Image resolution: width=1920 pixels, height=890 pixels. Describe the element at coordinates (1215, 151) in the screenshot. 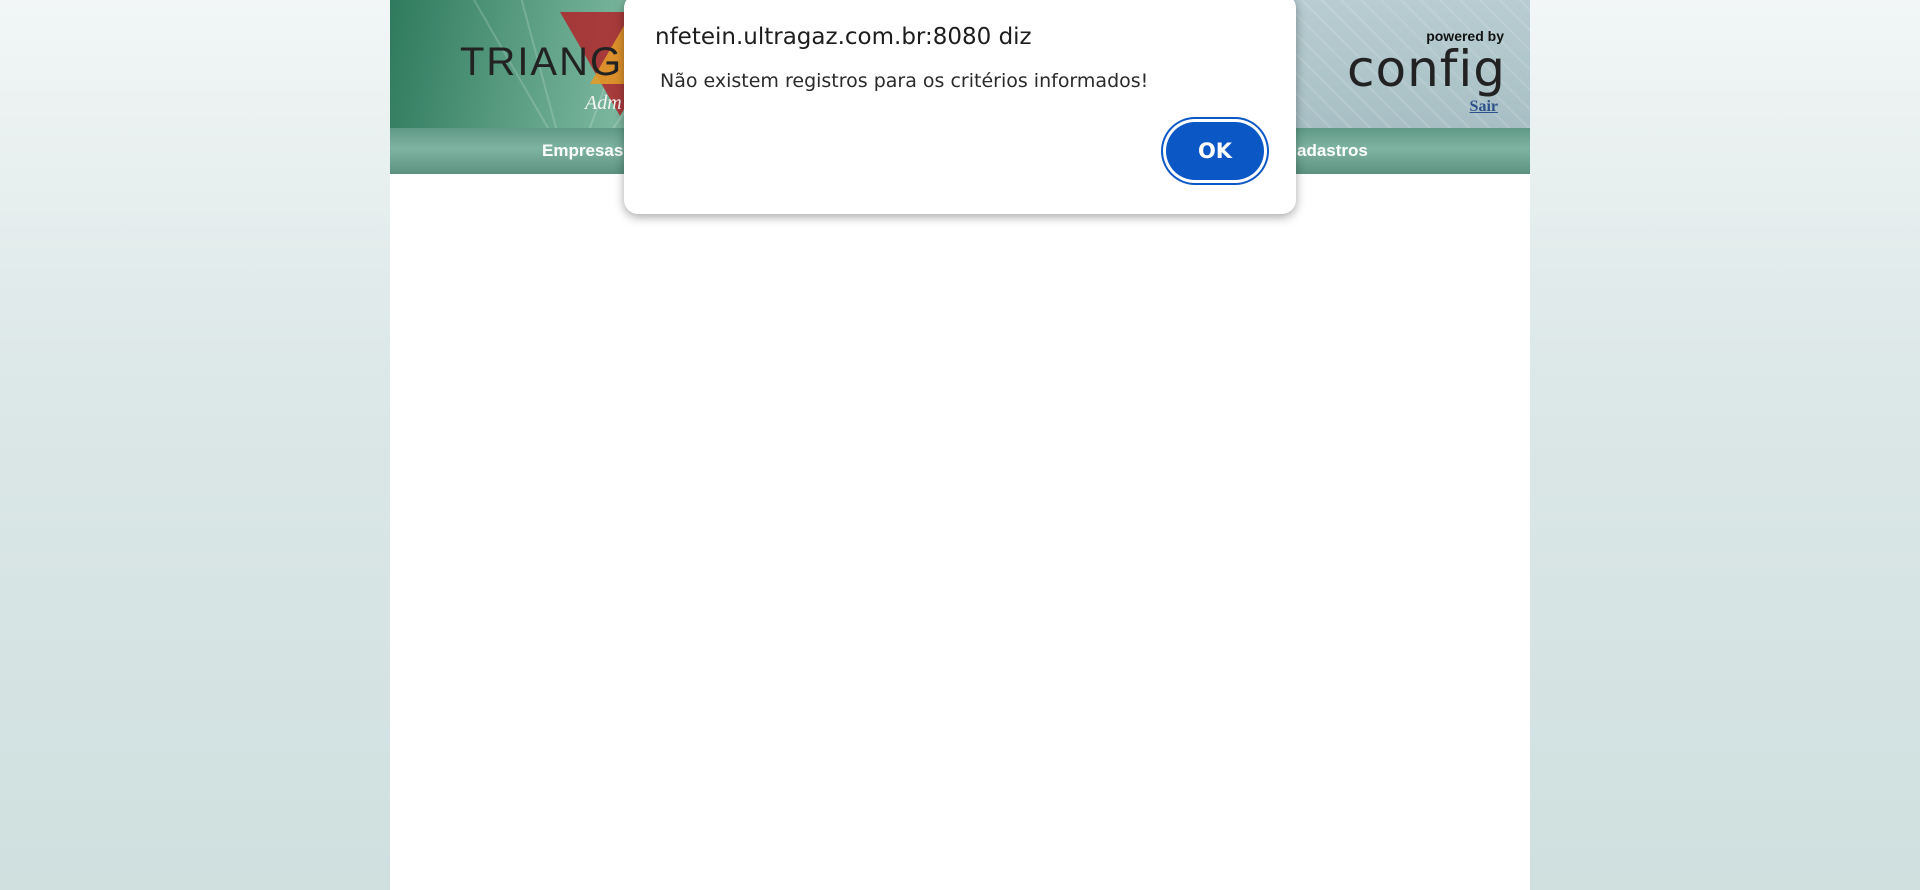

I see `ok-button: OK` at that location.